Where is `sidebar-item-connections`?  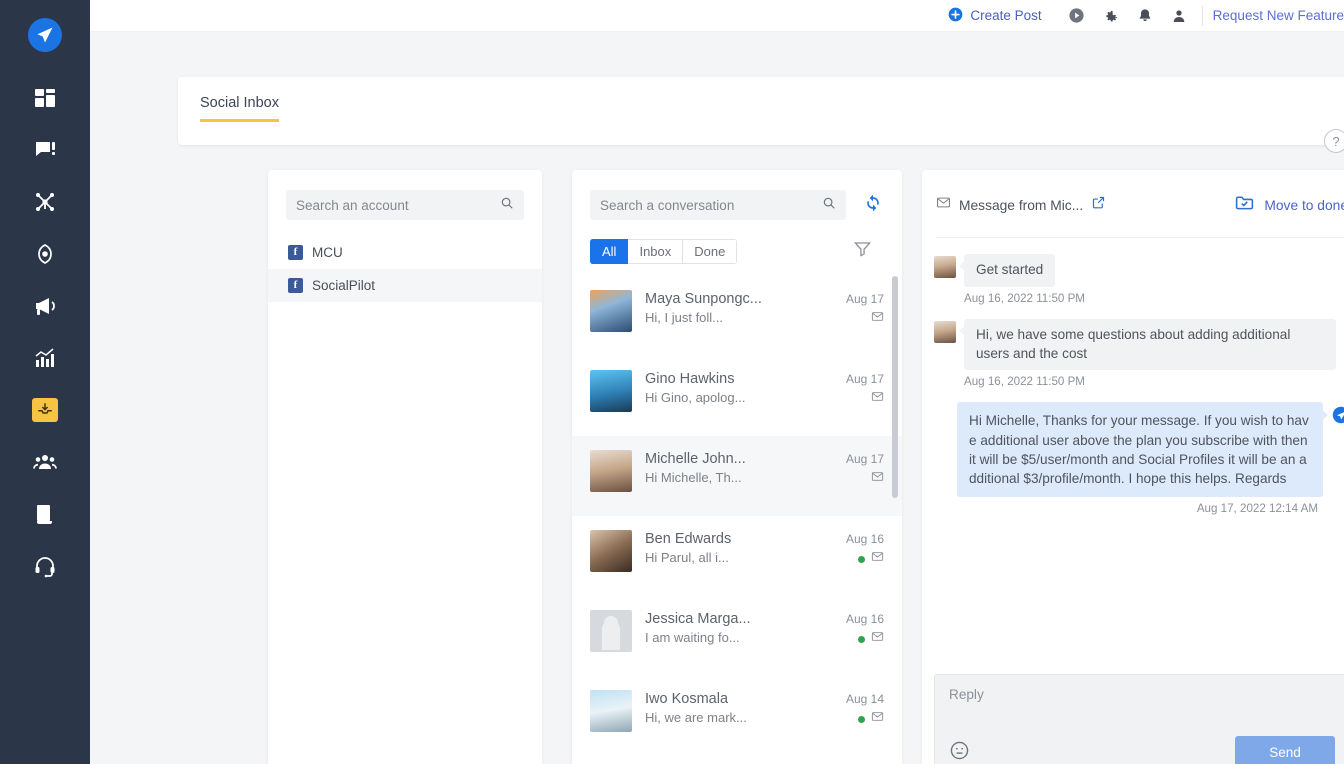 sidebar-item-connections is located at coordinates (45, 202).